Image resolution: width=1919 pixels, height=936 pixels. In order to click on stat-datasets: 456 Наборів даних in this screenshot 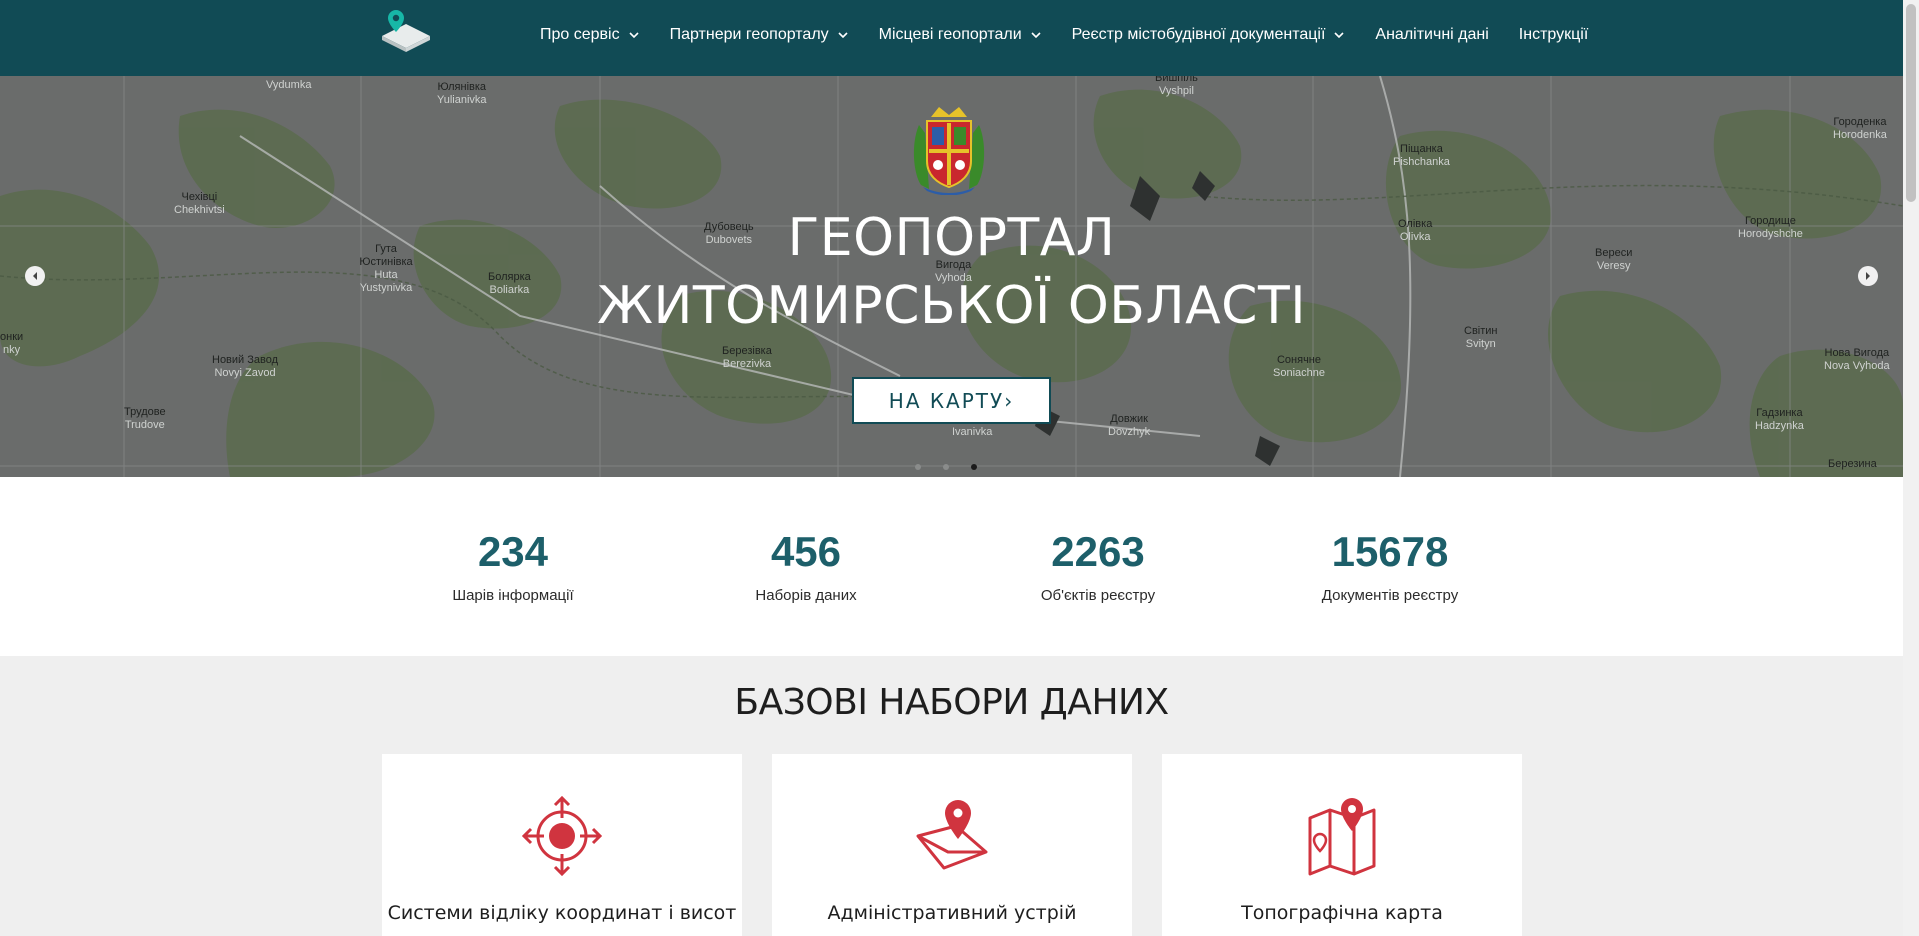, I will do `click(806, 565)`.